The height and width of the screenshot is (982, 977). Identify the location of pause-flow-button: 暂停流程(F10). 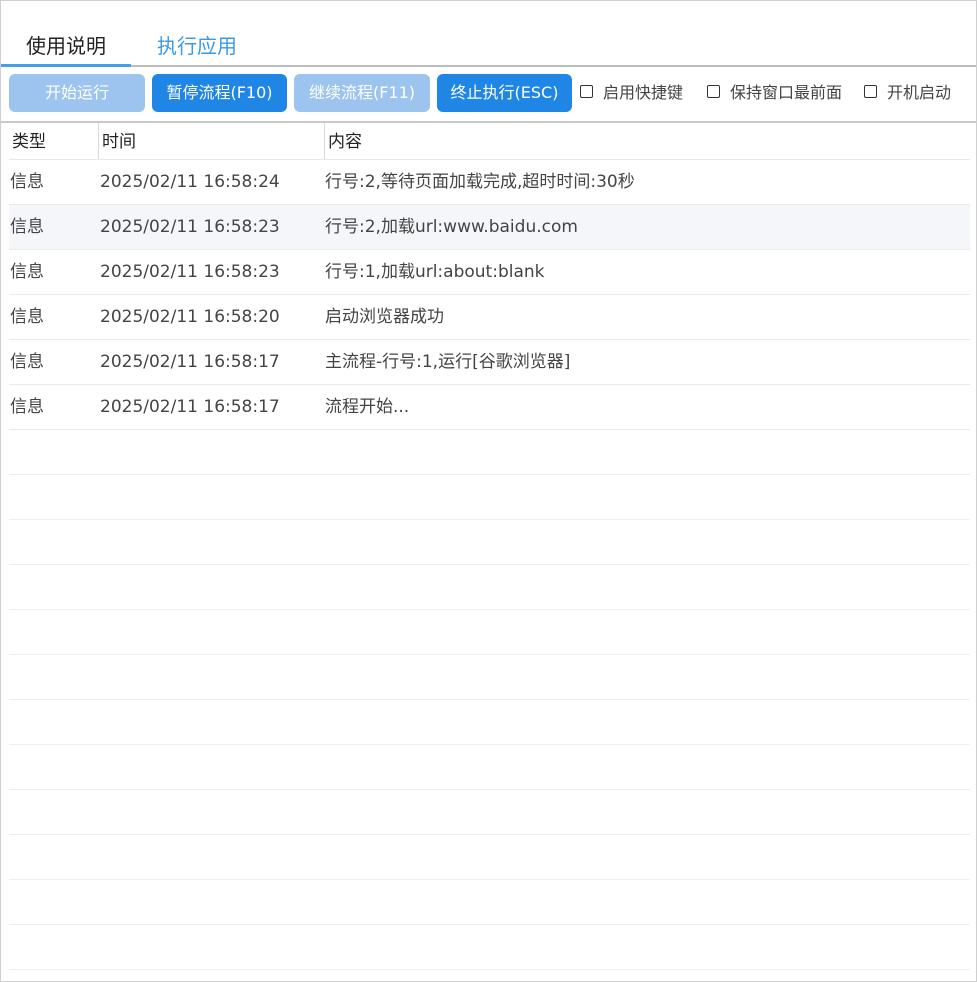
(219, 93).